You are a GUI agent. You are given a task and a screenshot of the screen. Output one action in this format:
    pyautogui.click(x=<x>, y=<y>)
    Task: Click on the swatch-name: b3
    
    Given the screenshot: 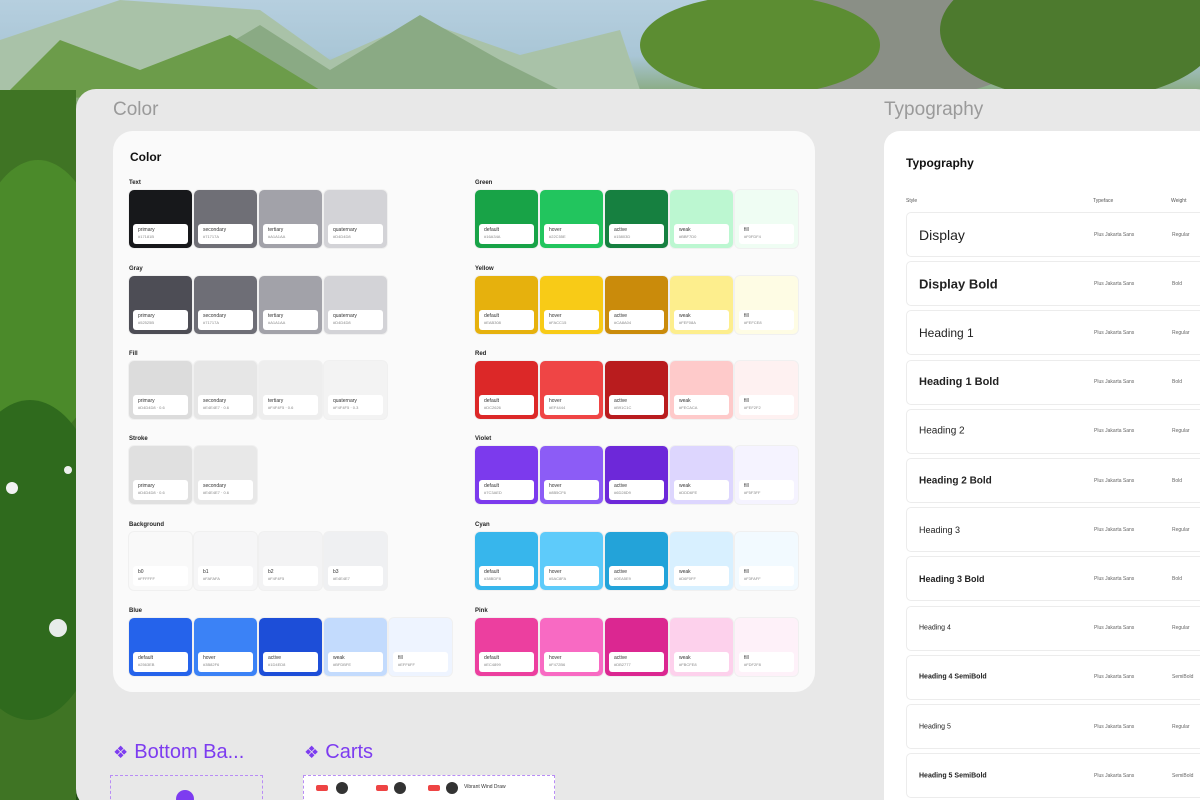 What is the action you would take?
    pyautogui.click(x=336, y=572)
    